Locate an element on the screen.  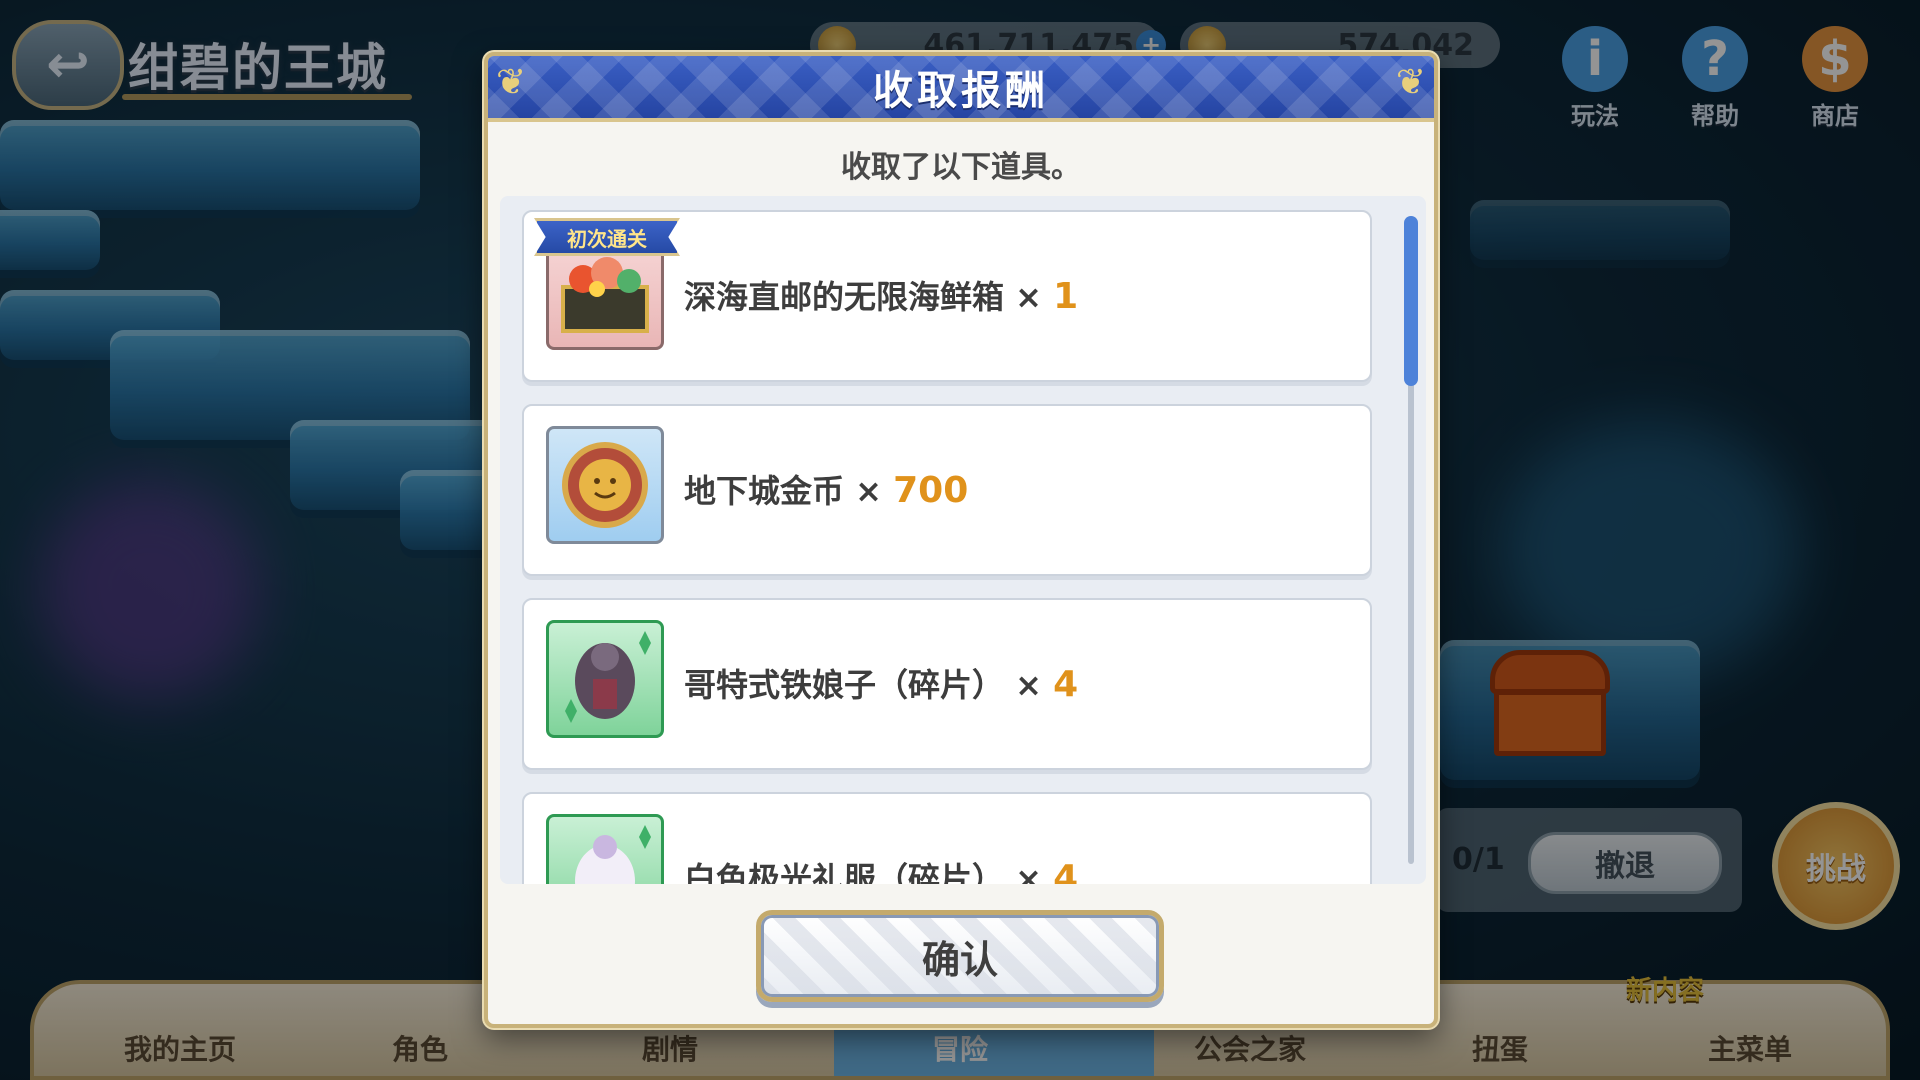
item-name: 白色极光礼服（碎片） is located at coordinates (844, 872).